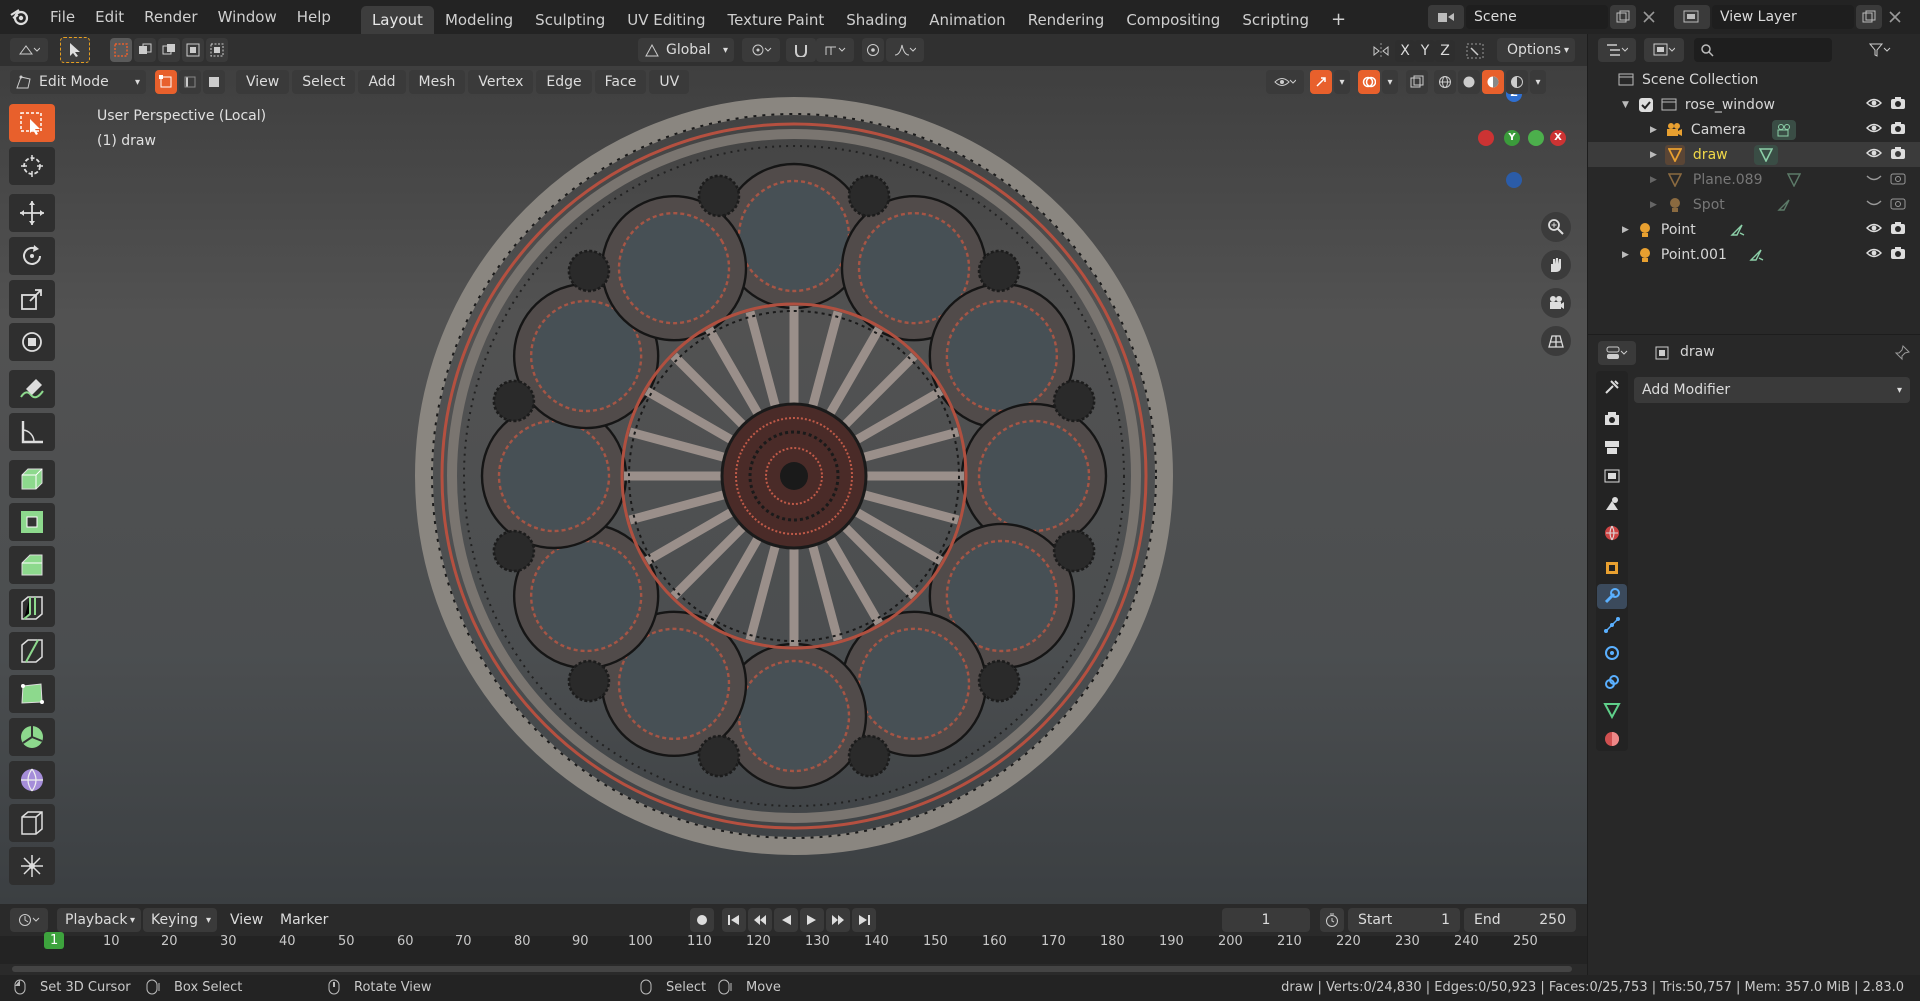 This screenshot has width=1920, height=1001. Describe the element at coordinates (1445, 82) in the screenshot. I see `wireframe-shading-icon` at that location.